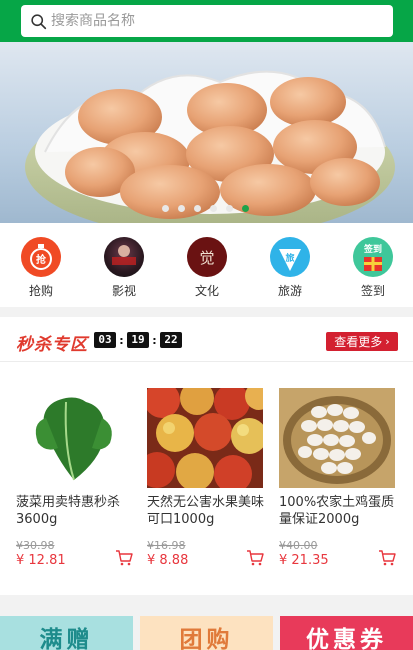 Image resolution: width=413 pixels, height=650 pixels. I want to click on timer-minutes: 19, so click(138, 340).